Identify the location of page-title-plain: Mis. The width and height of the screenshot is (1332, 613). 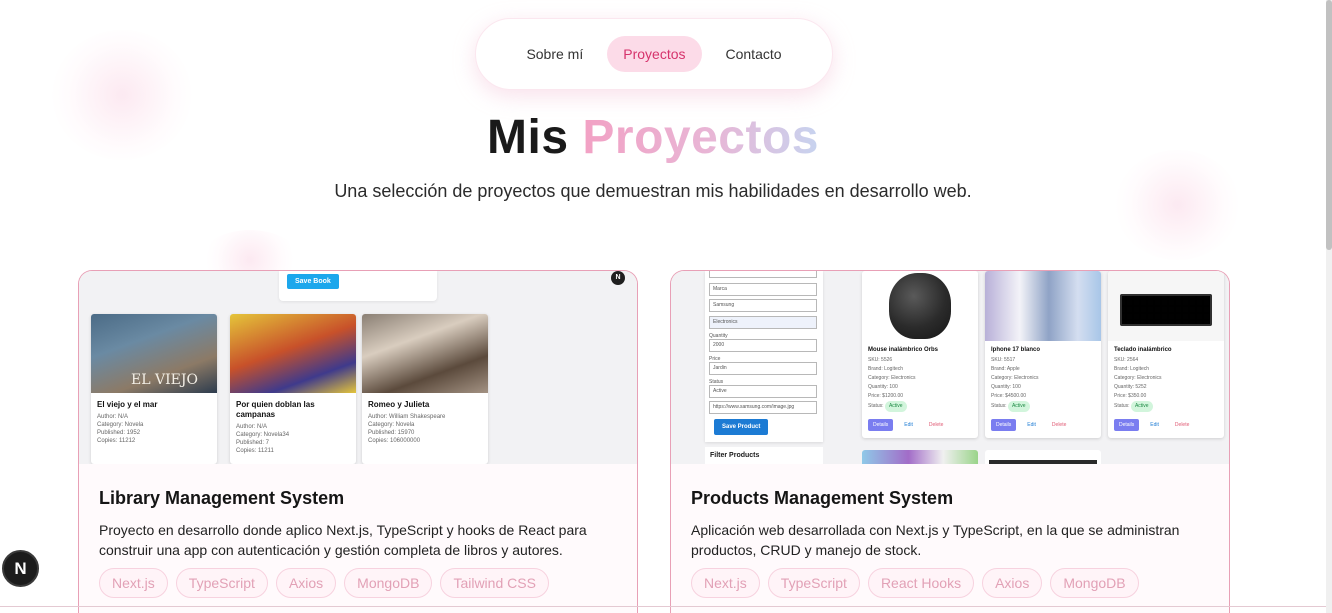
(528, 137).